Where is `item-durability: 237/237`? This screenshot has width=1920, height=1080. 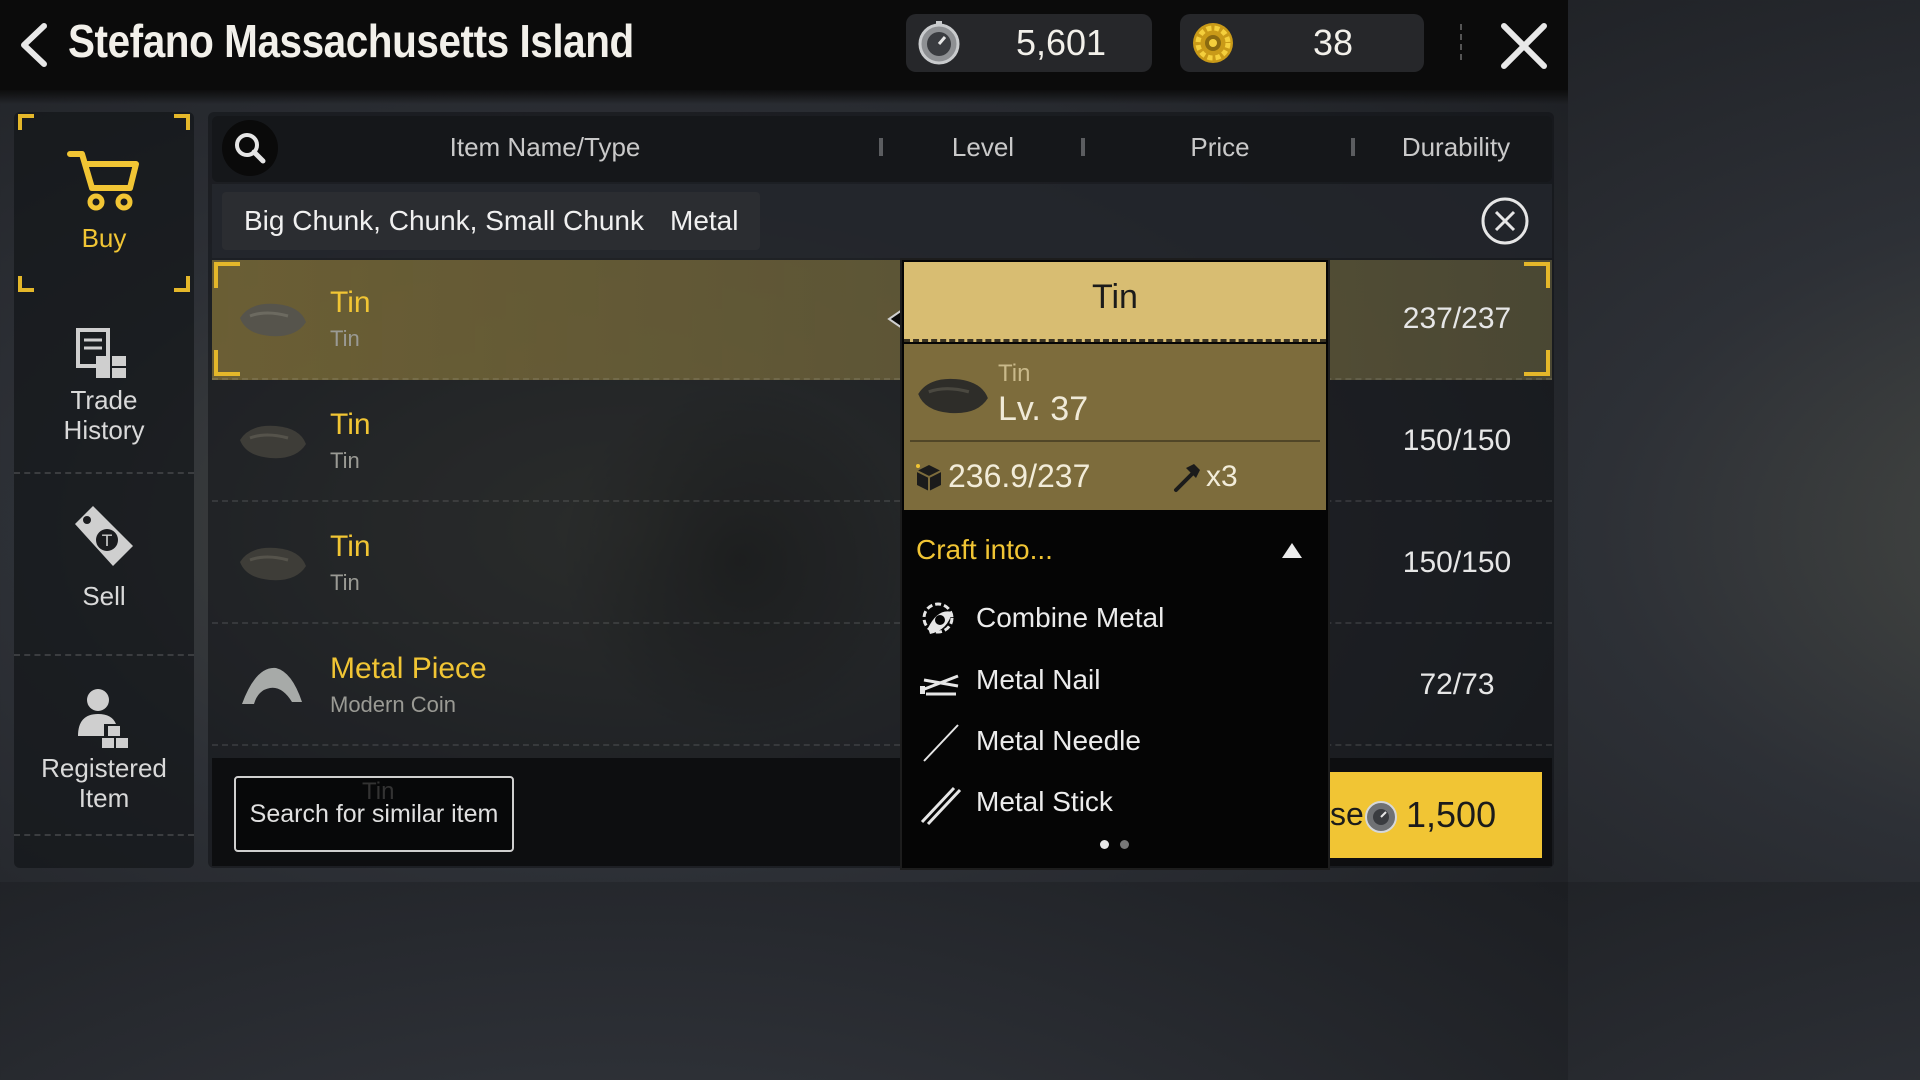 item-durability: 237/237 is located at coordinates (1457, 318).